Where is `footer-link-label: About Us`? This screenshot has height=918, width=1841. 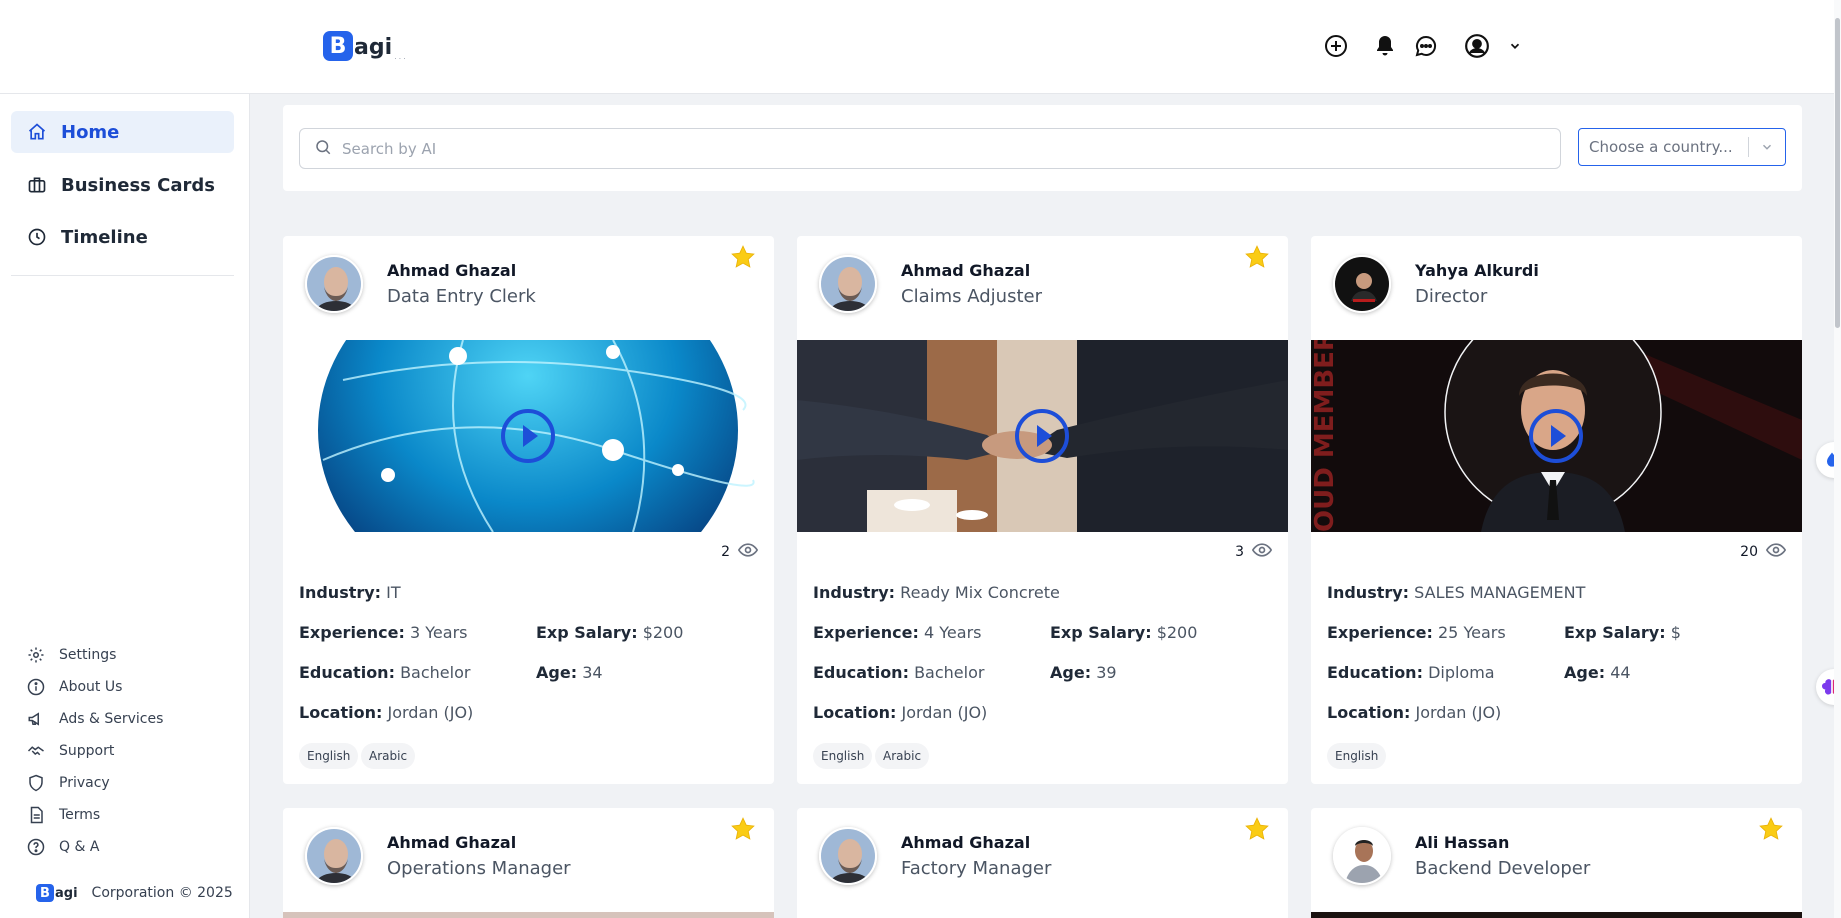 footer-link-label: About Us is located at coordinates (91, 687).